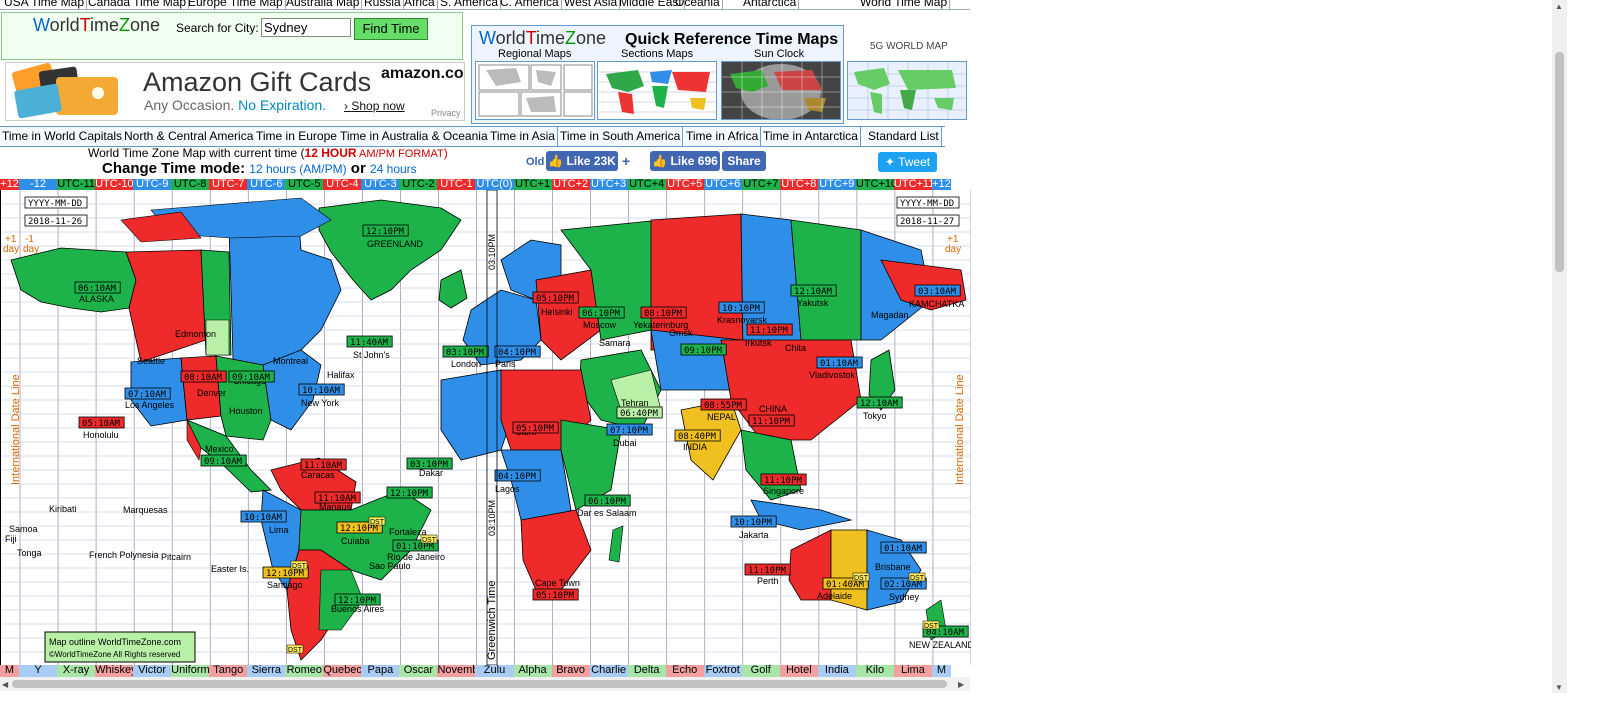 This screenshot has width=1599, height=707. I want to click on region-tab: Time in Antarctica, so click(811, 136).